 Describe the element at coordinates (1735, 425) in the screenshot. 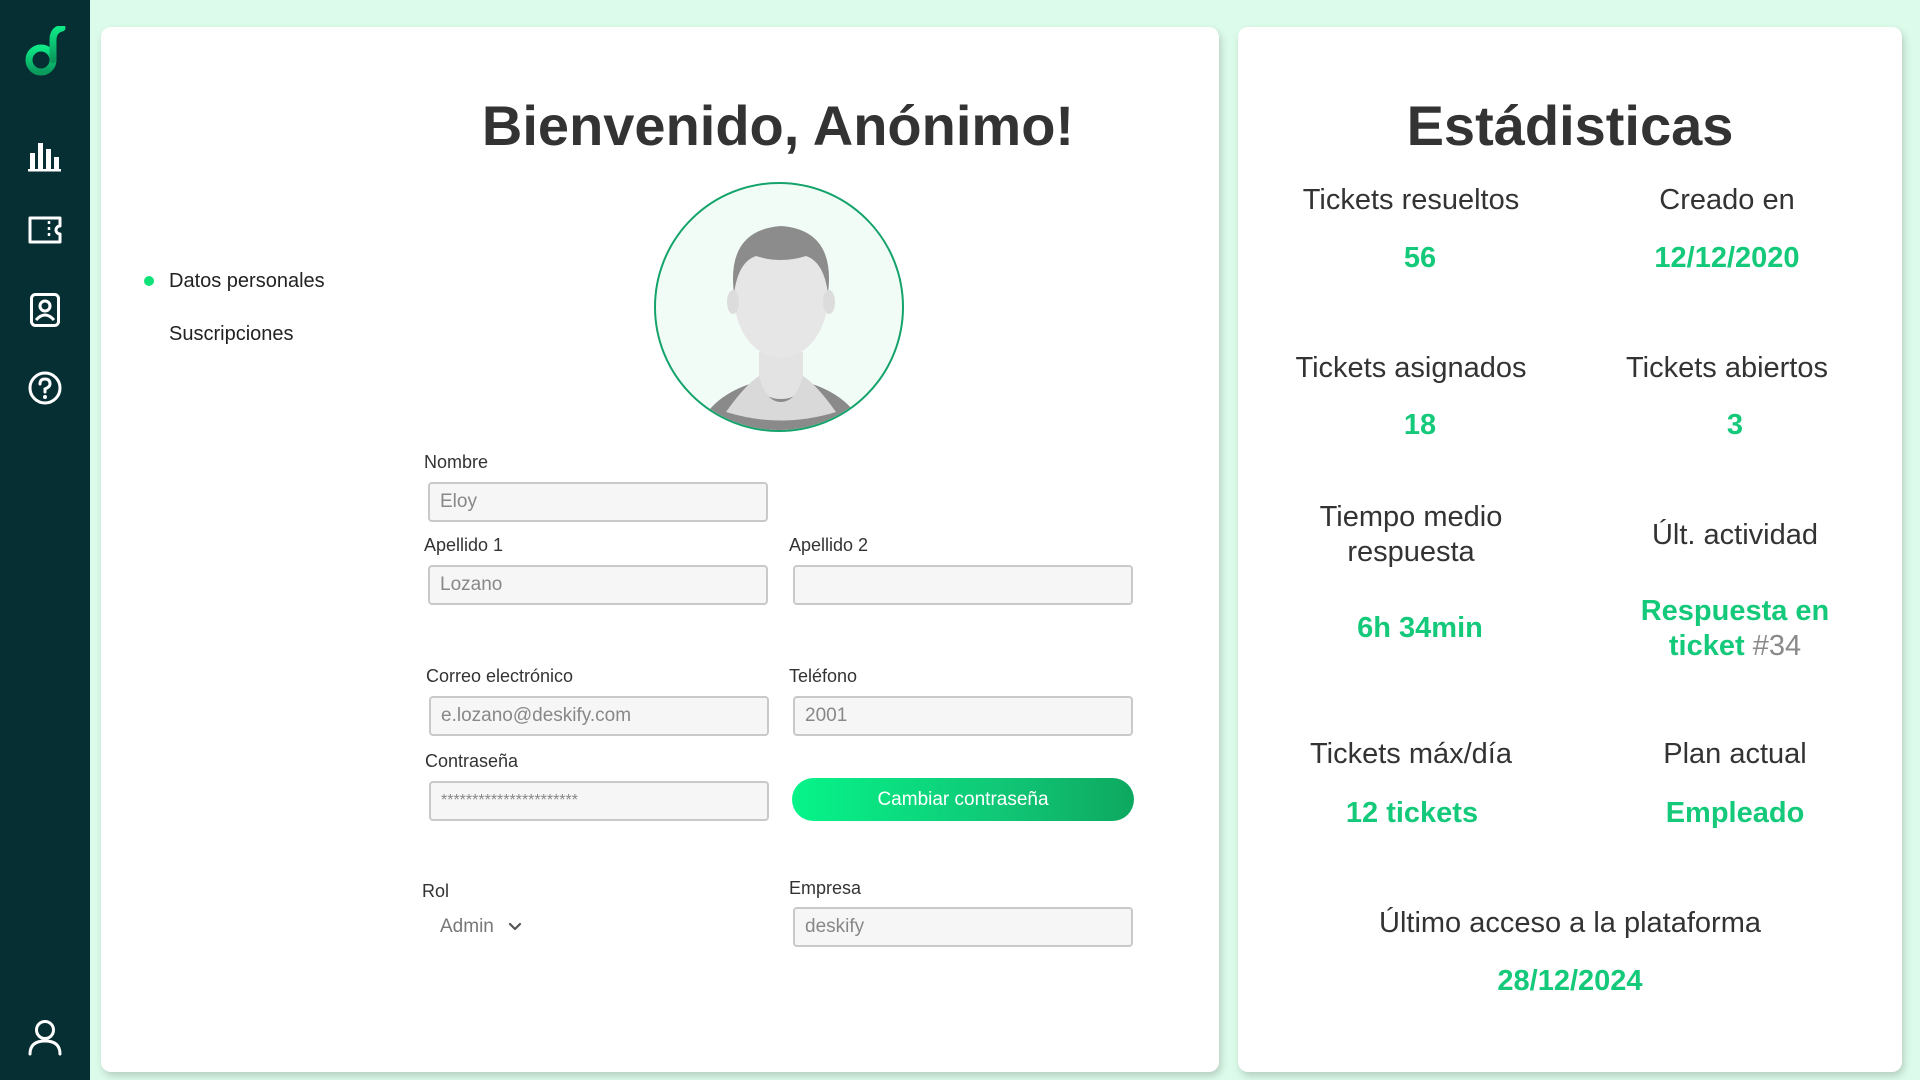

I see `stat-value-tickets-abiertos: 3` at that location.